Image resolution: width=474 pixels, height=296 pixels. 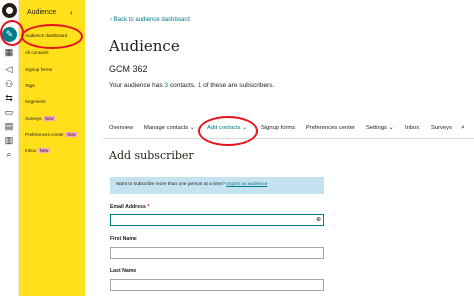 What do you see at coordinates (9, 69) in the screenshot?
I see `megaphone-icon: ◁` at bounding box center [9, 69].